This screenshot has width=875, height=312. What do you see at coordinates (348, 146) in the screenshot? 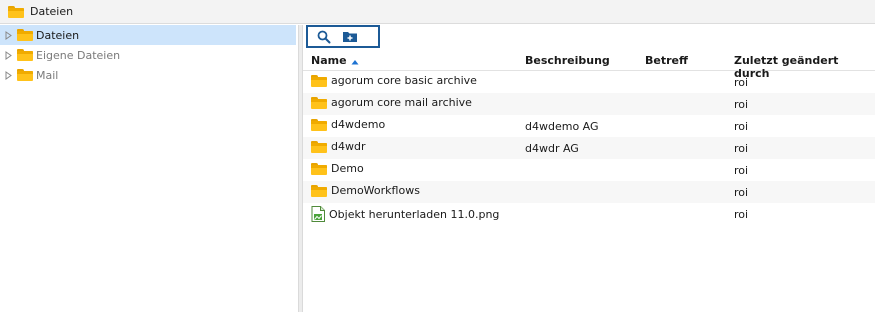
I see `item-name: d4wdr` at bounding box center [348, 146].